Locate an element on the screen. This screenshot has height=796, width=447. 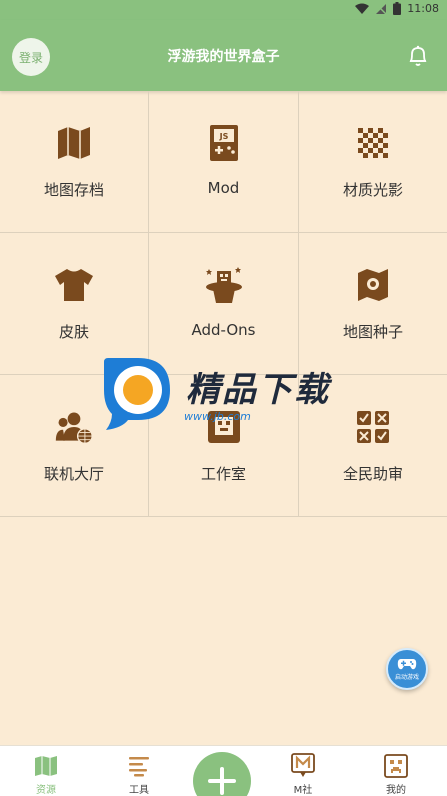
tab-tools: 工具 is located at coordinates (139, 771).